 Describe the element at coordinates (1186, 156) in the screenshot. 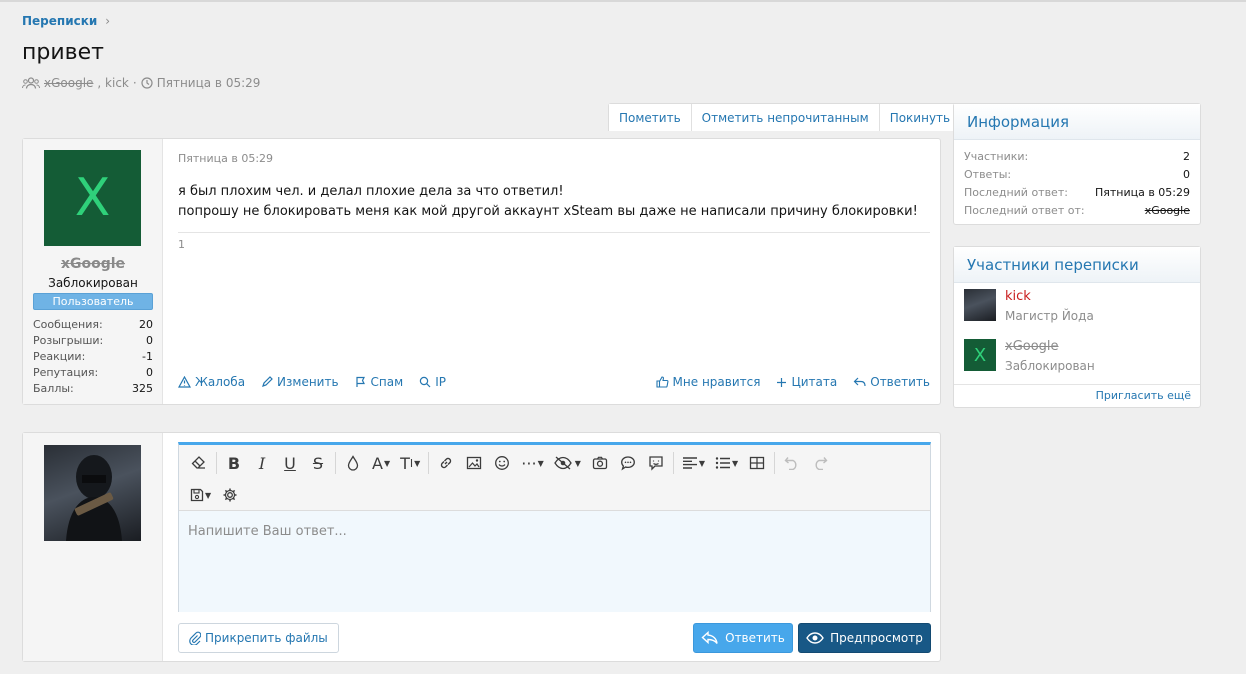

I see `info-value: 2` at that location.